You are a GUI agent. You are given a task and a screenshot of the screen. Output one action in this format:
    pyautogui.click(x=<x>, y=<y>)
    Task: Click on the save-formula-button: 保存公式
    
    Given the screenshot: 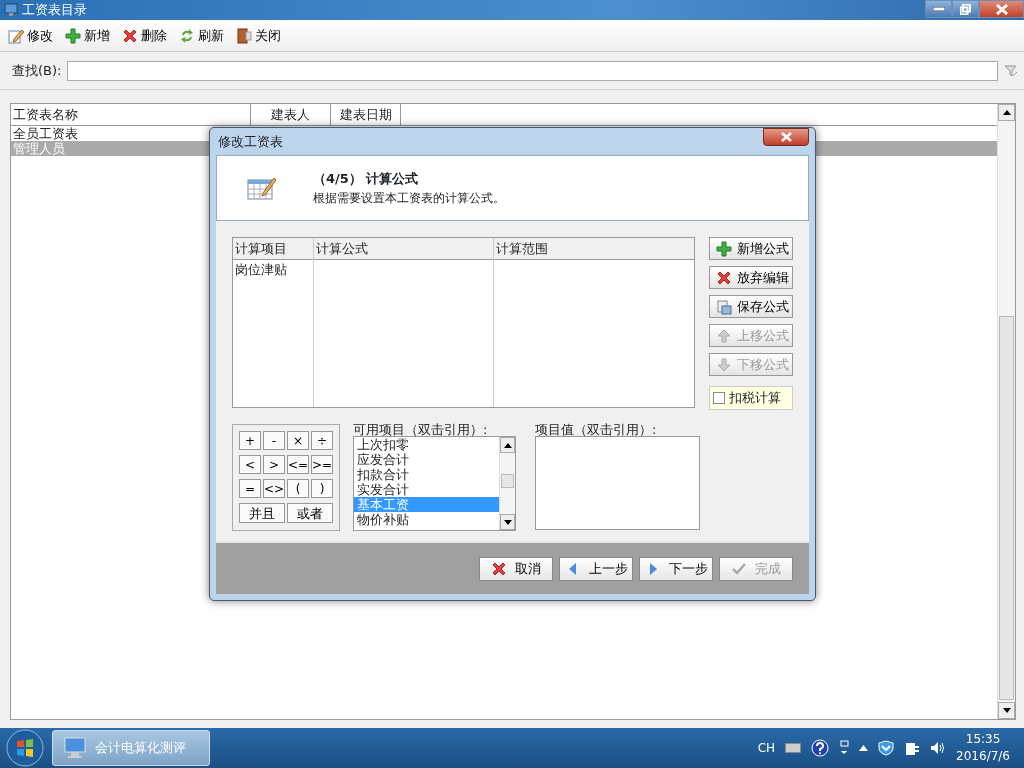 What is the action you would take?
    pyautogui.click(x=751, y=306)
    